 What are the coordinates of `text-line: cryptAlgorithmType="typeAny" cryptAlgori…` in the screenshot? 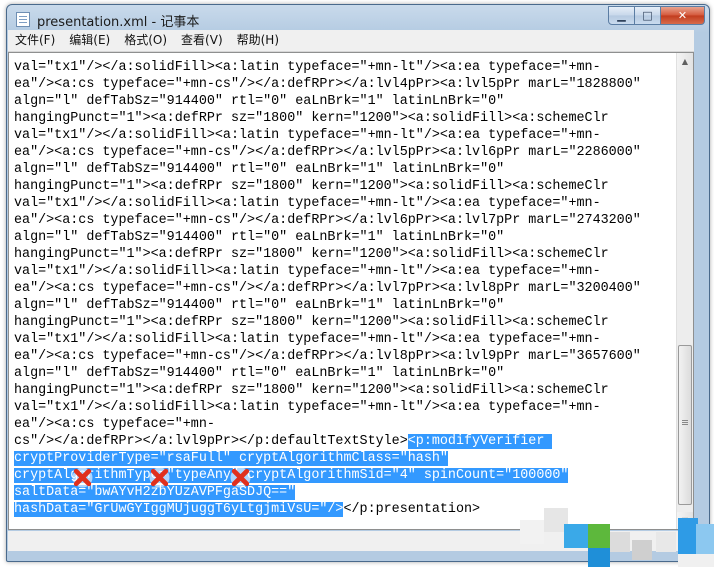 It's located at (291, 475).